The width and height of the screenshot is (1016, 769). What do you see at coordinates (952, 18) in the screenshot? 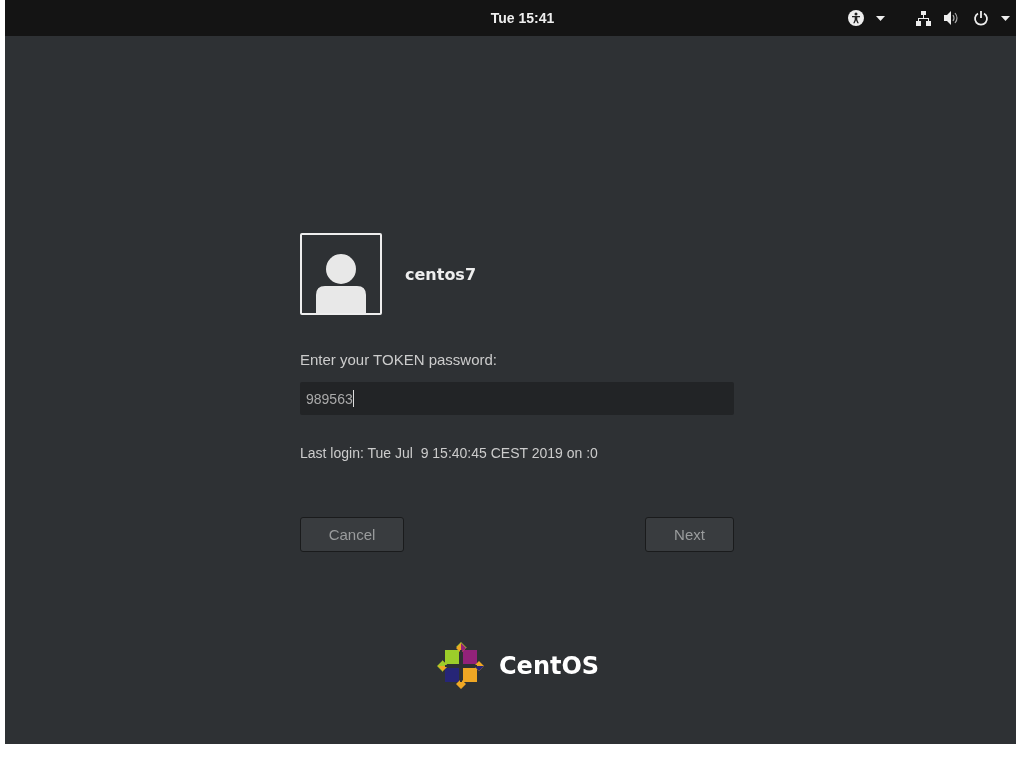
I see `volume-icon` at bounding box center [952, 18].